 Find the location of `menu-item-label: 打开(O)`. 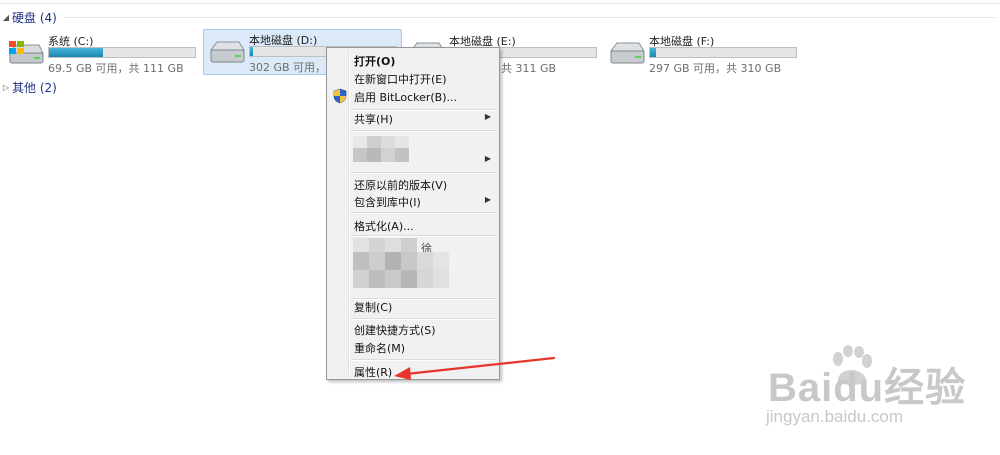

menu-item-label: 打开(O) is located at coordinates (375, 61).